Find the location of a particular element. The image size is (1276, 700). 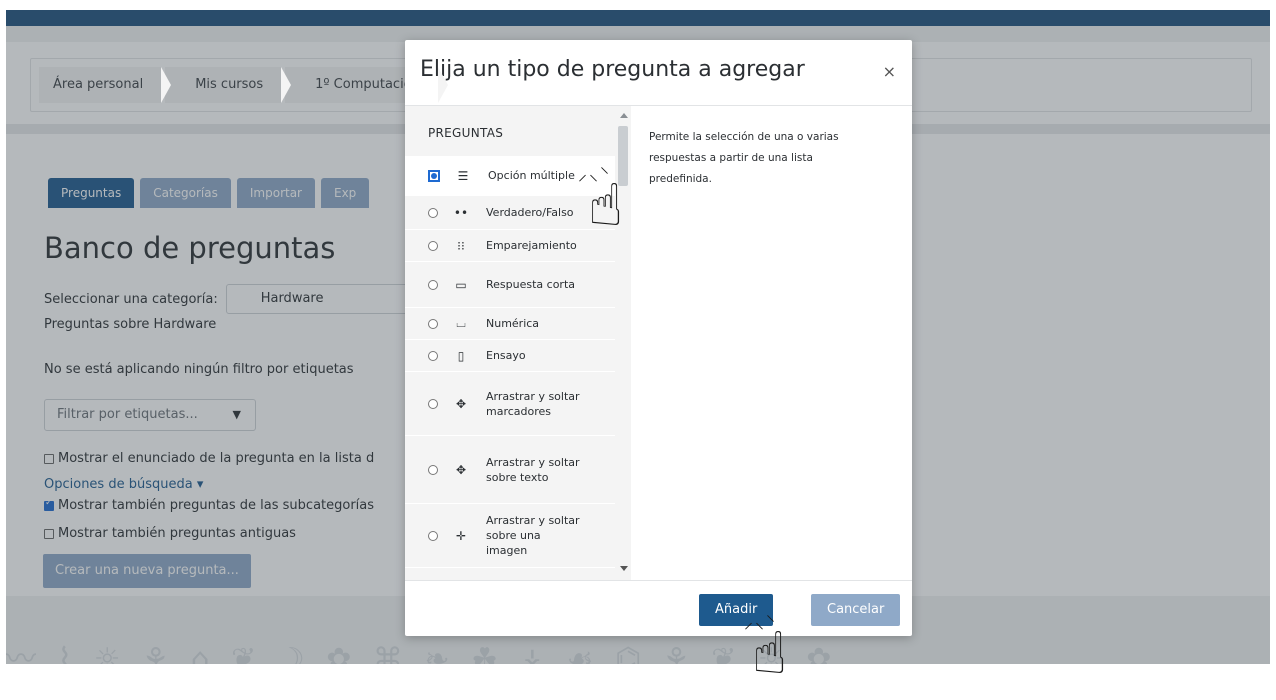

question-type-item-ddwtos: ✥ Arrastrar y soltar sobre texto is located at coordinates (510, 470).